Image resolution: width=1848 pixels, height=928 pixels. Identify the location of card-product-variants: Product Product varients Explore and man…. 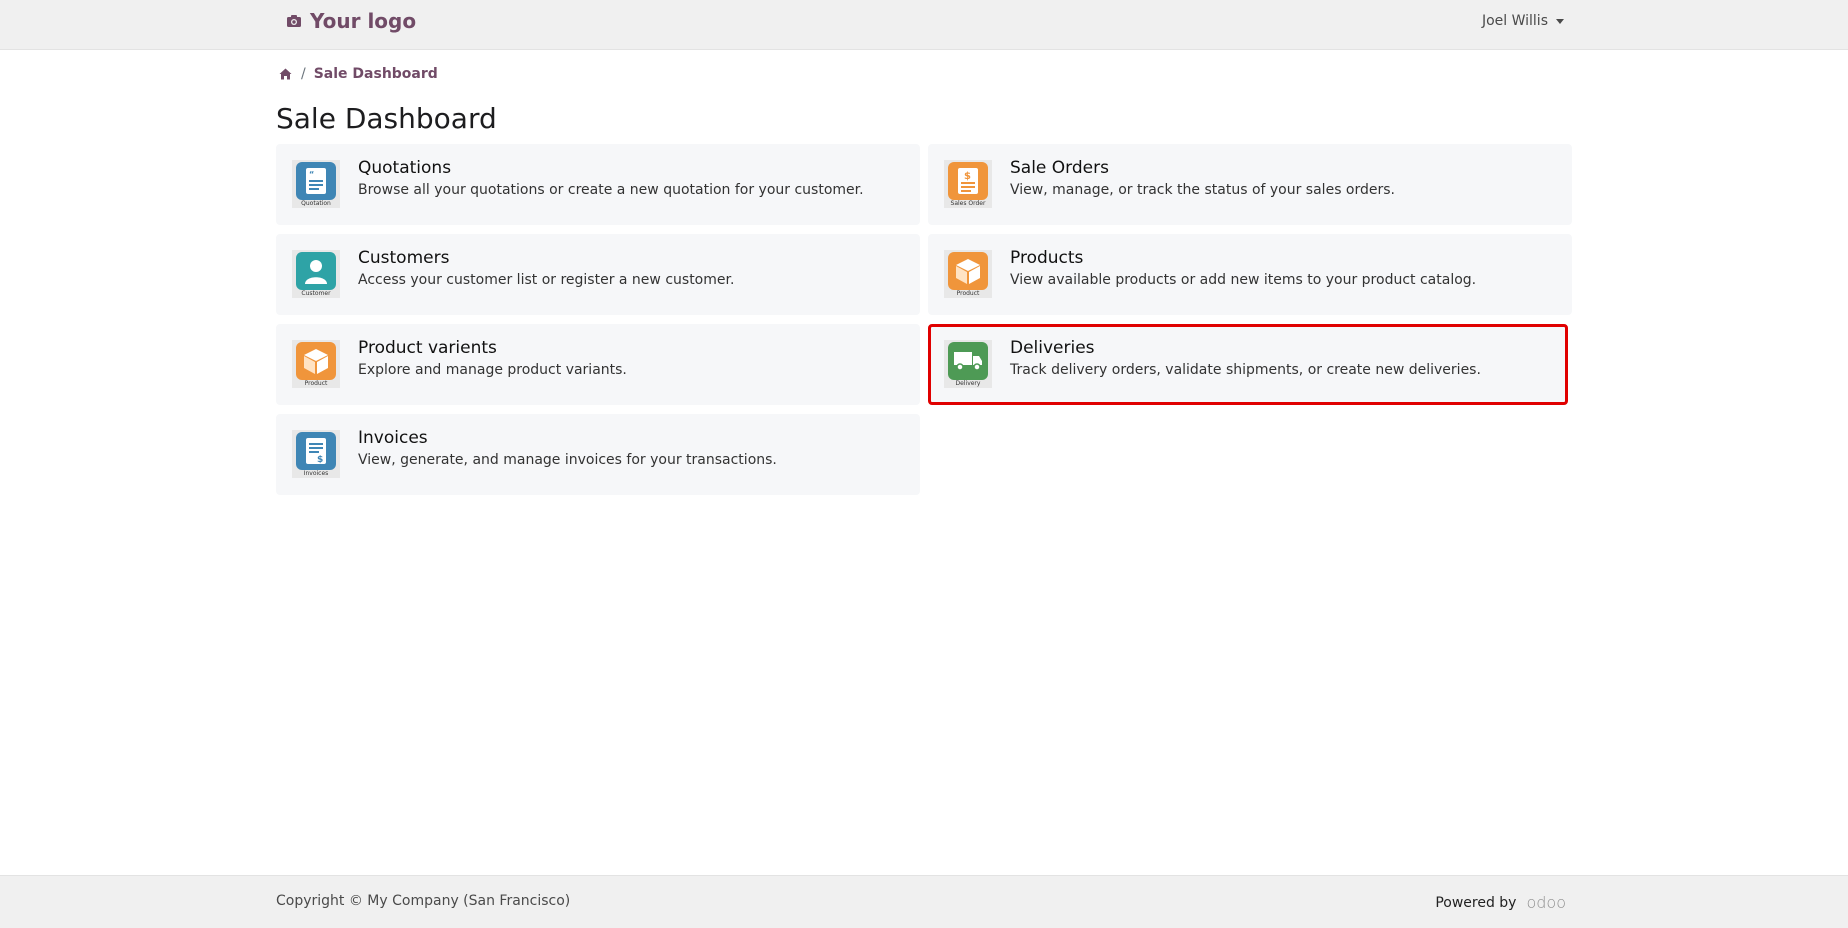
(598, 364).